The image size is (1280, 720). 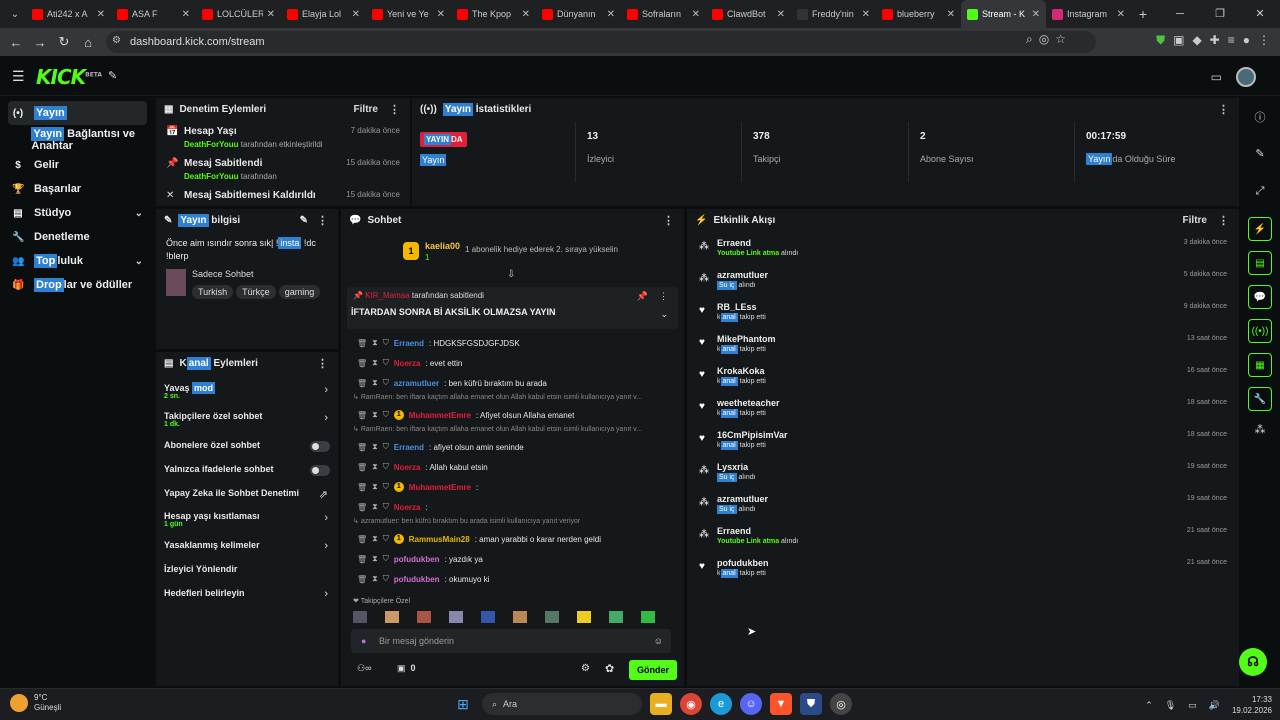 What do you see at coordinates (1220, 14) in the screenshot?
I see `maximize-icon: ❐` at bounding box center [1220, 14].